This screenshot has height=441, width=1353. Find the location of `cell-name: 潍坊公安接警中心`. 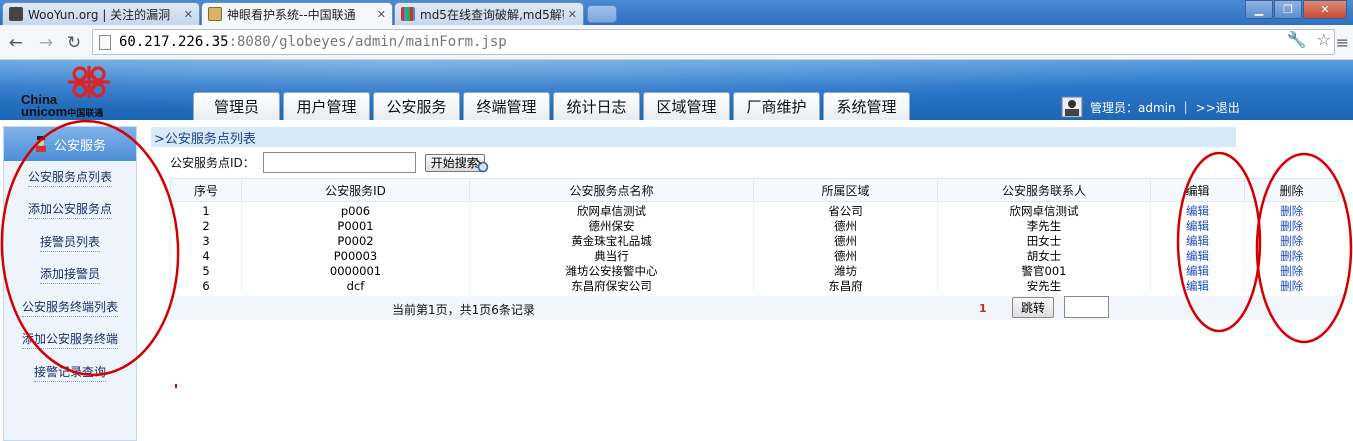

cell-name: 潍坊公安接警中心 is located at coordinates (611, 271).